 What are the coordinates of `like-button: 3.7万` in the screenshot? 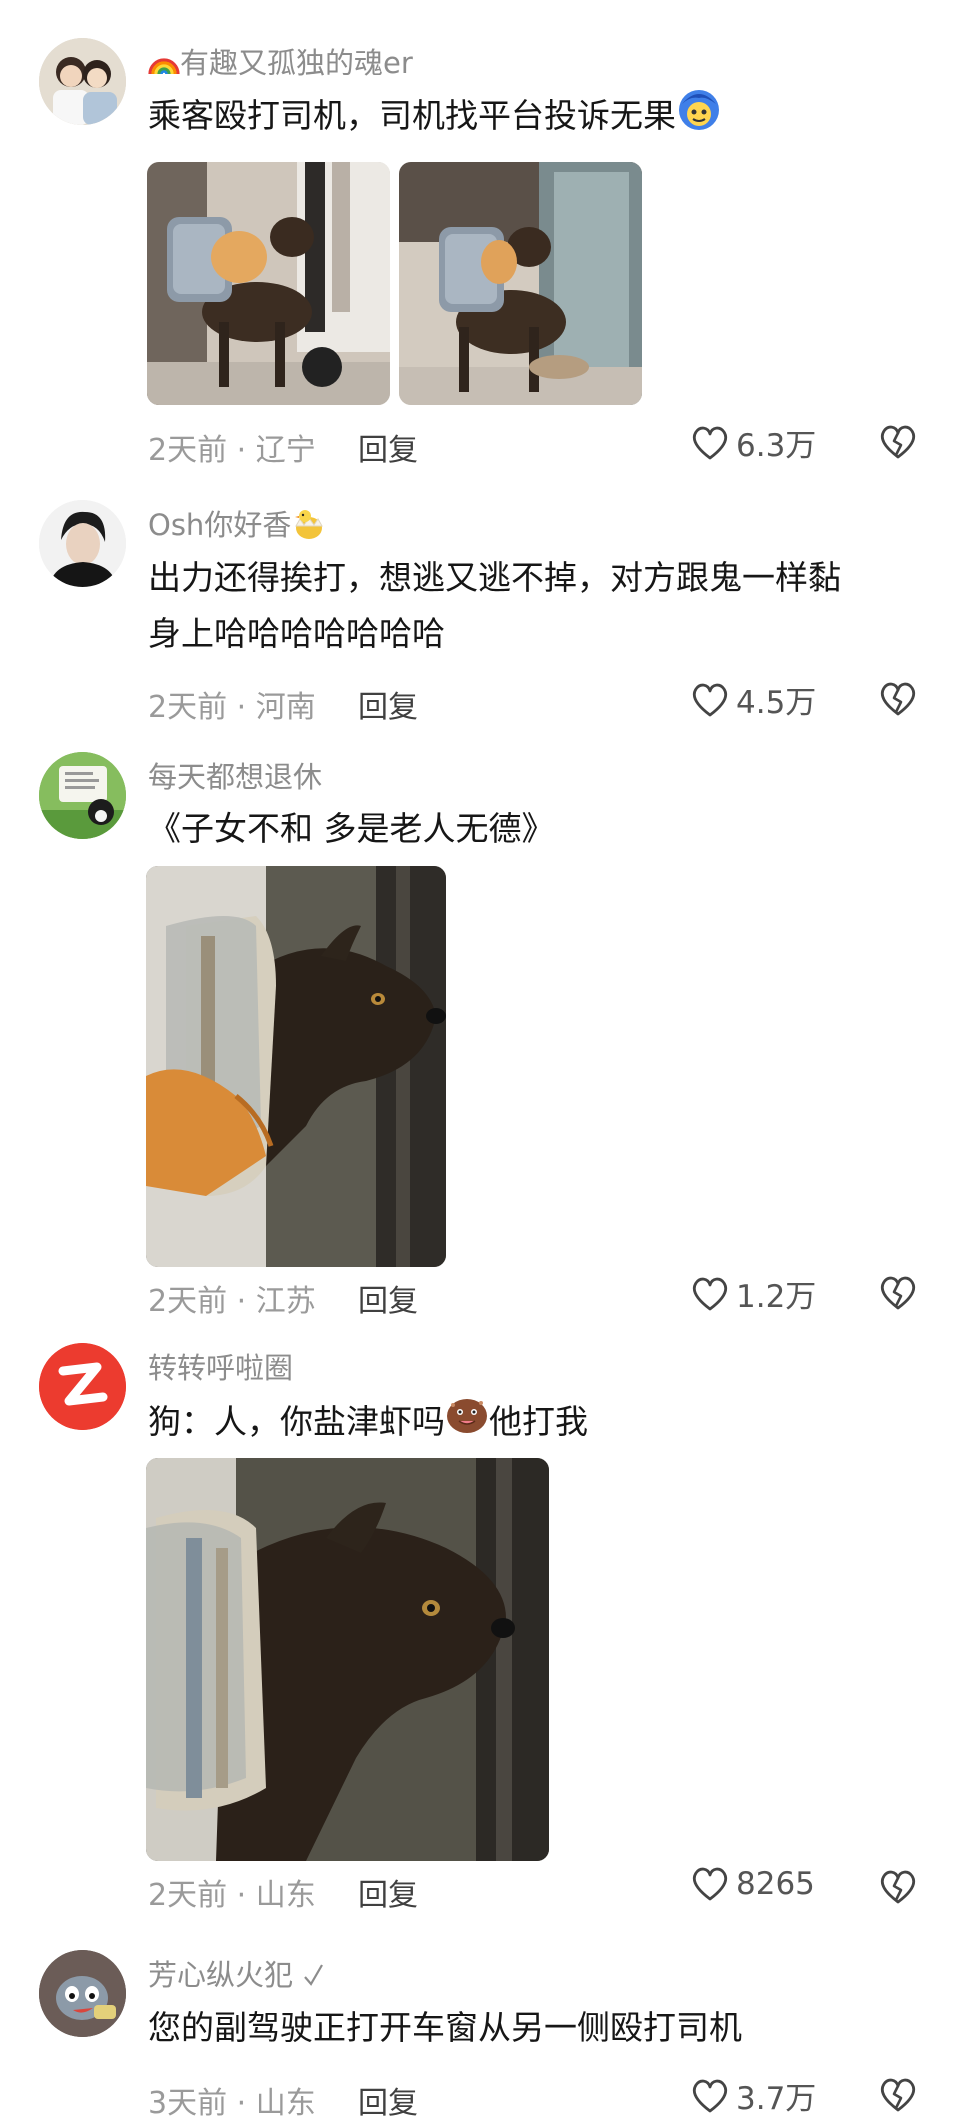 It's located at (753, 2095).